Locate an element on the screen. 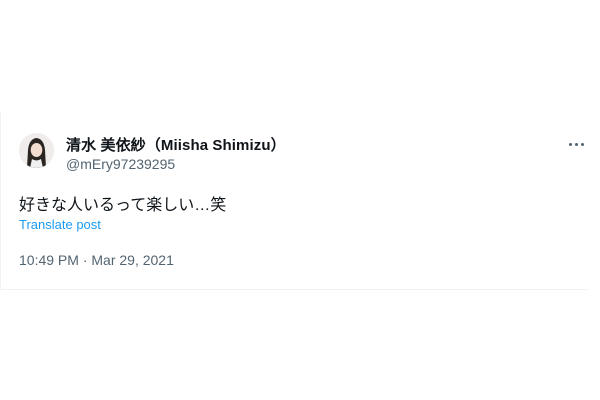  more-options-button is located at coordinates (576, 144).